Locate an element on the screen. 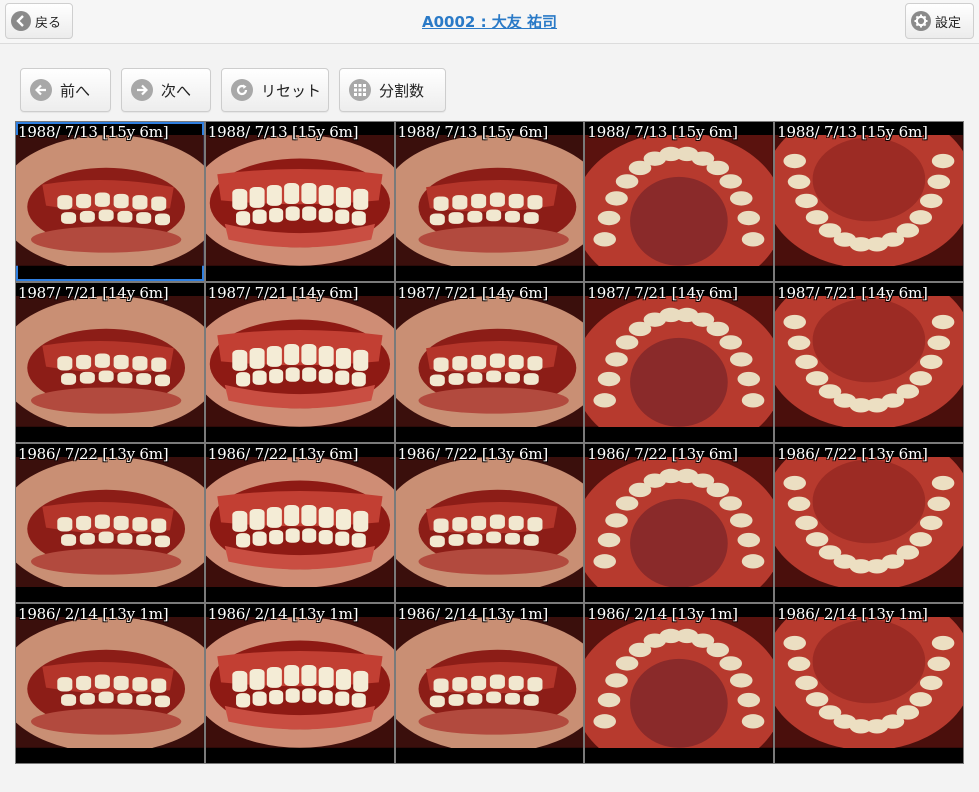 The width and height of the screenshot is (979, 792). gear-icon is located at coordinates (921, 21).